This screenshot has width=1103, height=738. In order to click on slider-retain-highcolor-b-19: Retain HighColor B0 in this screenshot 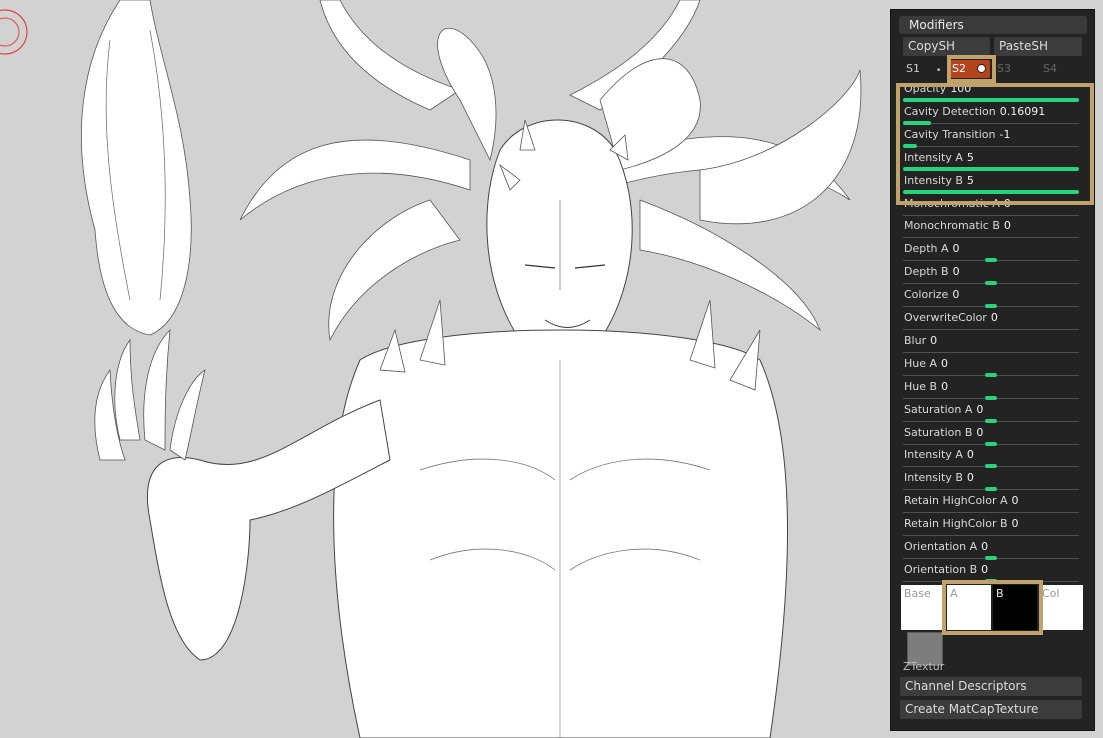, I will do `click(991, 527)`.